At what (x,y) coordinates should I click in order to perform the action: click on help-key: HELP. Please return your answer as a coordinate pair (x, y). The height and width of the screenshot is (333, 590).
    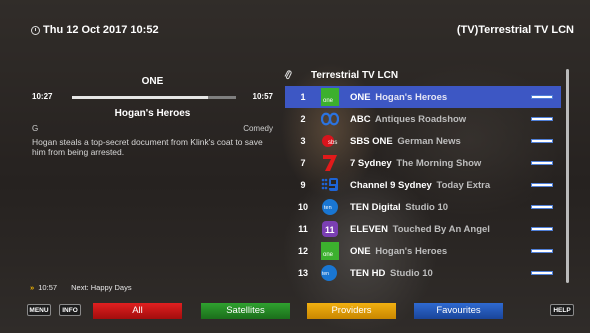
    Looking at the image, I should click on (562, 310).